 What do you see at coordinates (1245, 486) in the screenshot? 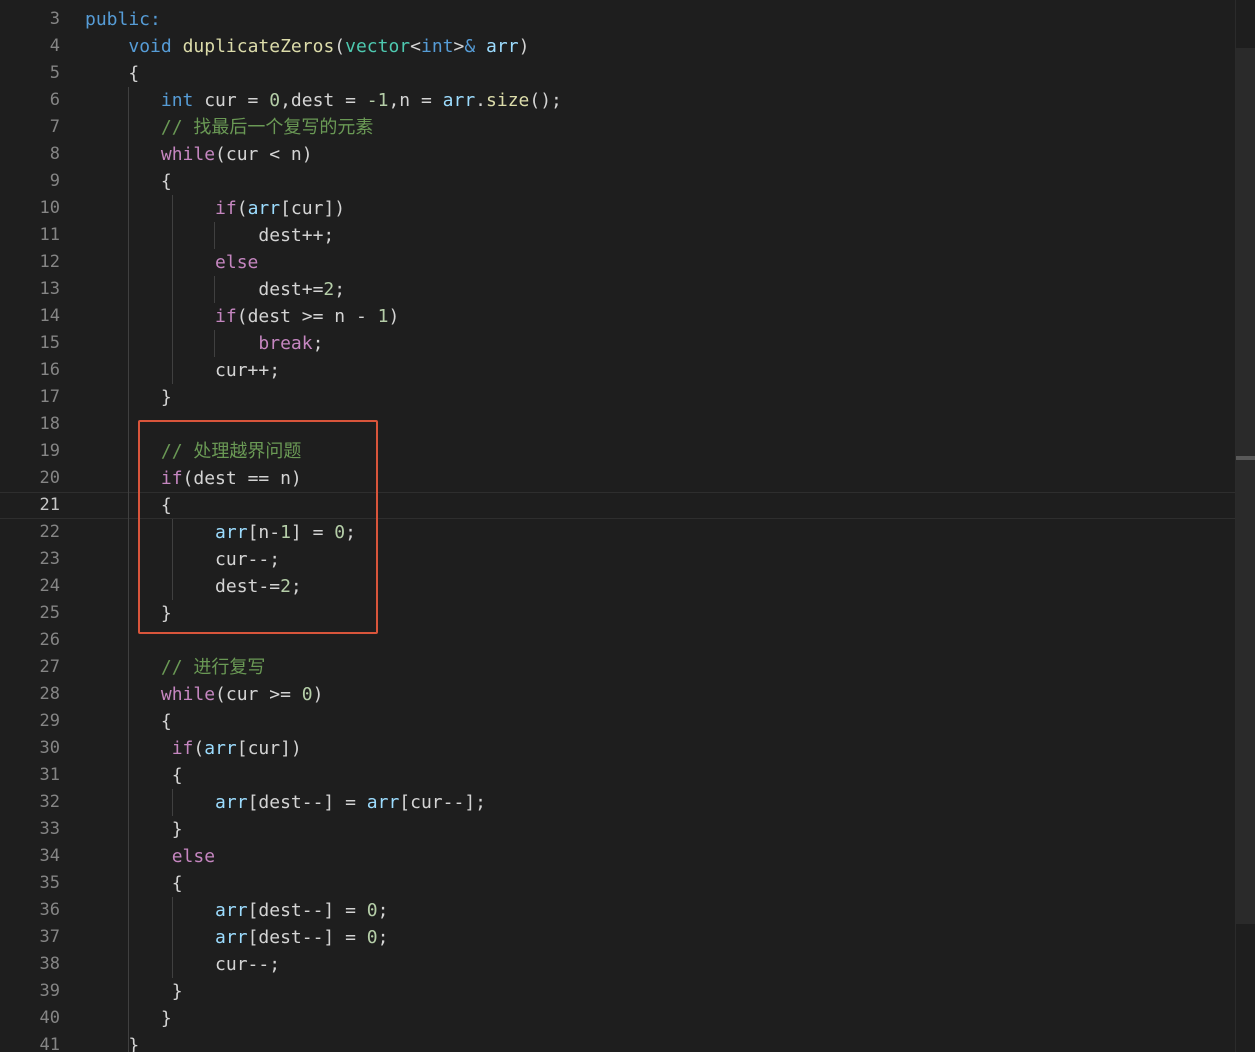
I see `vertical-scrollbar-thumb` at bounding box center [1245, 486].